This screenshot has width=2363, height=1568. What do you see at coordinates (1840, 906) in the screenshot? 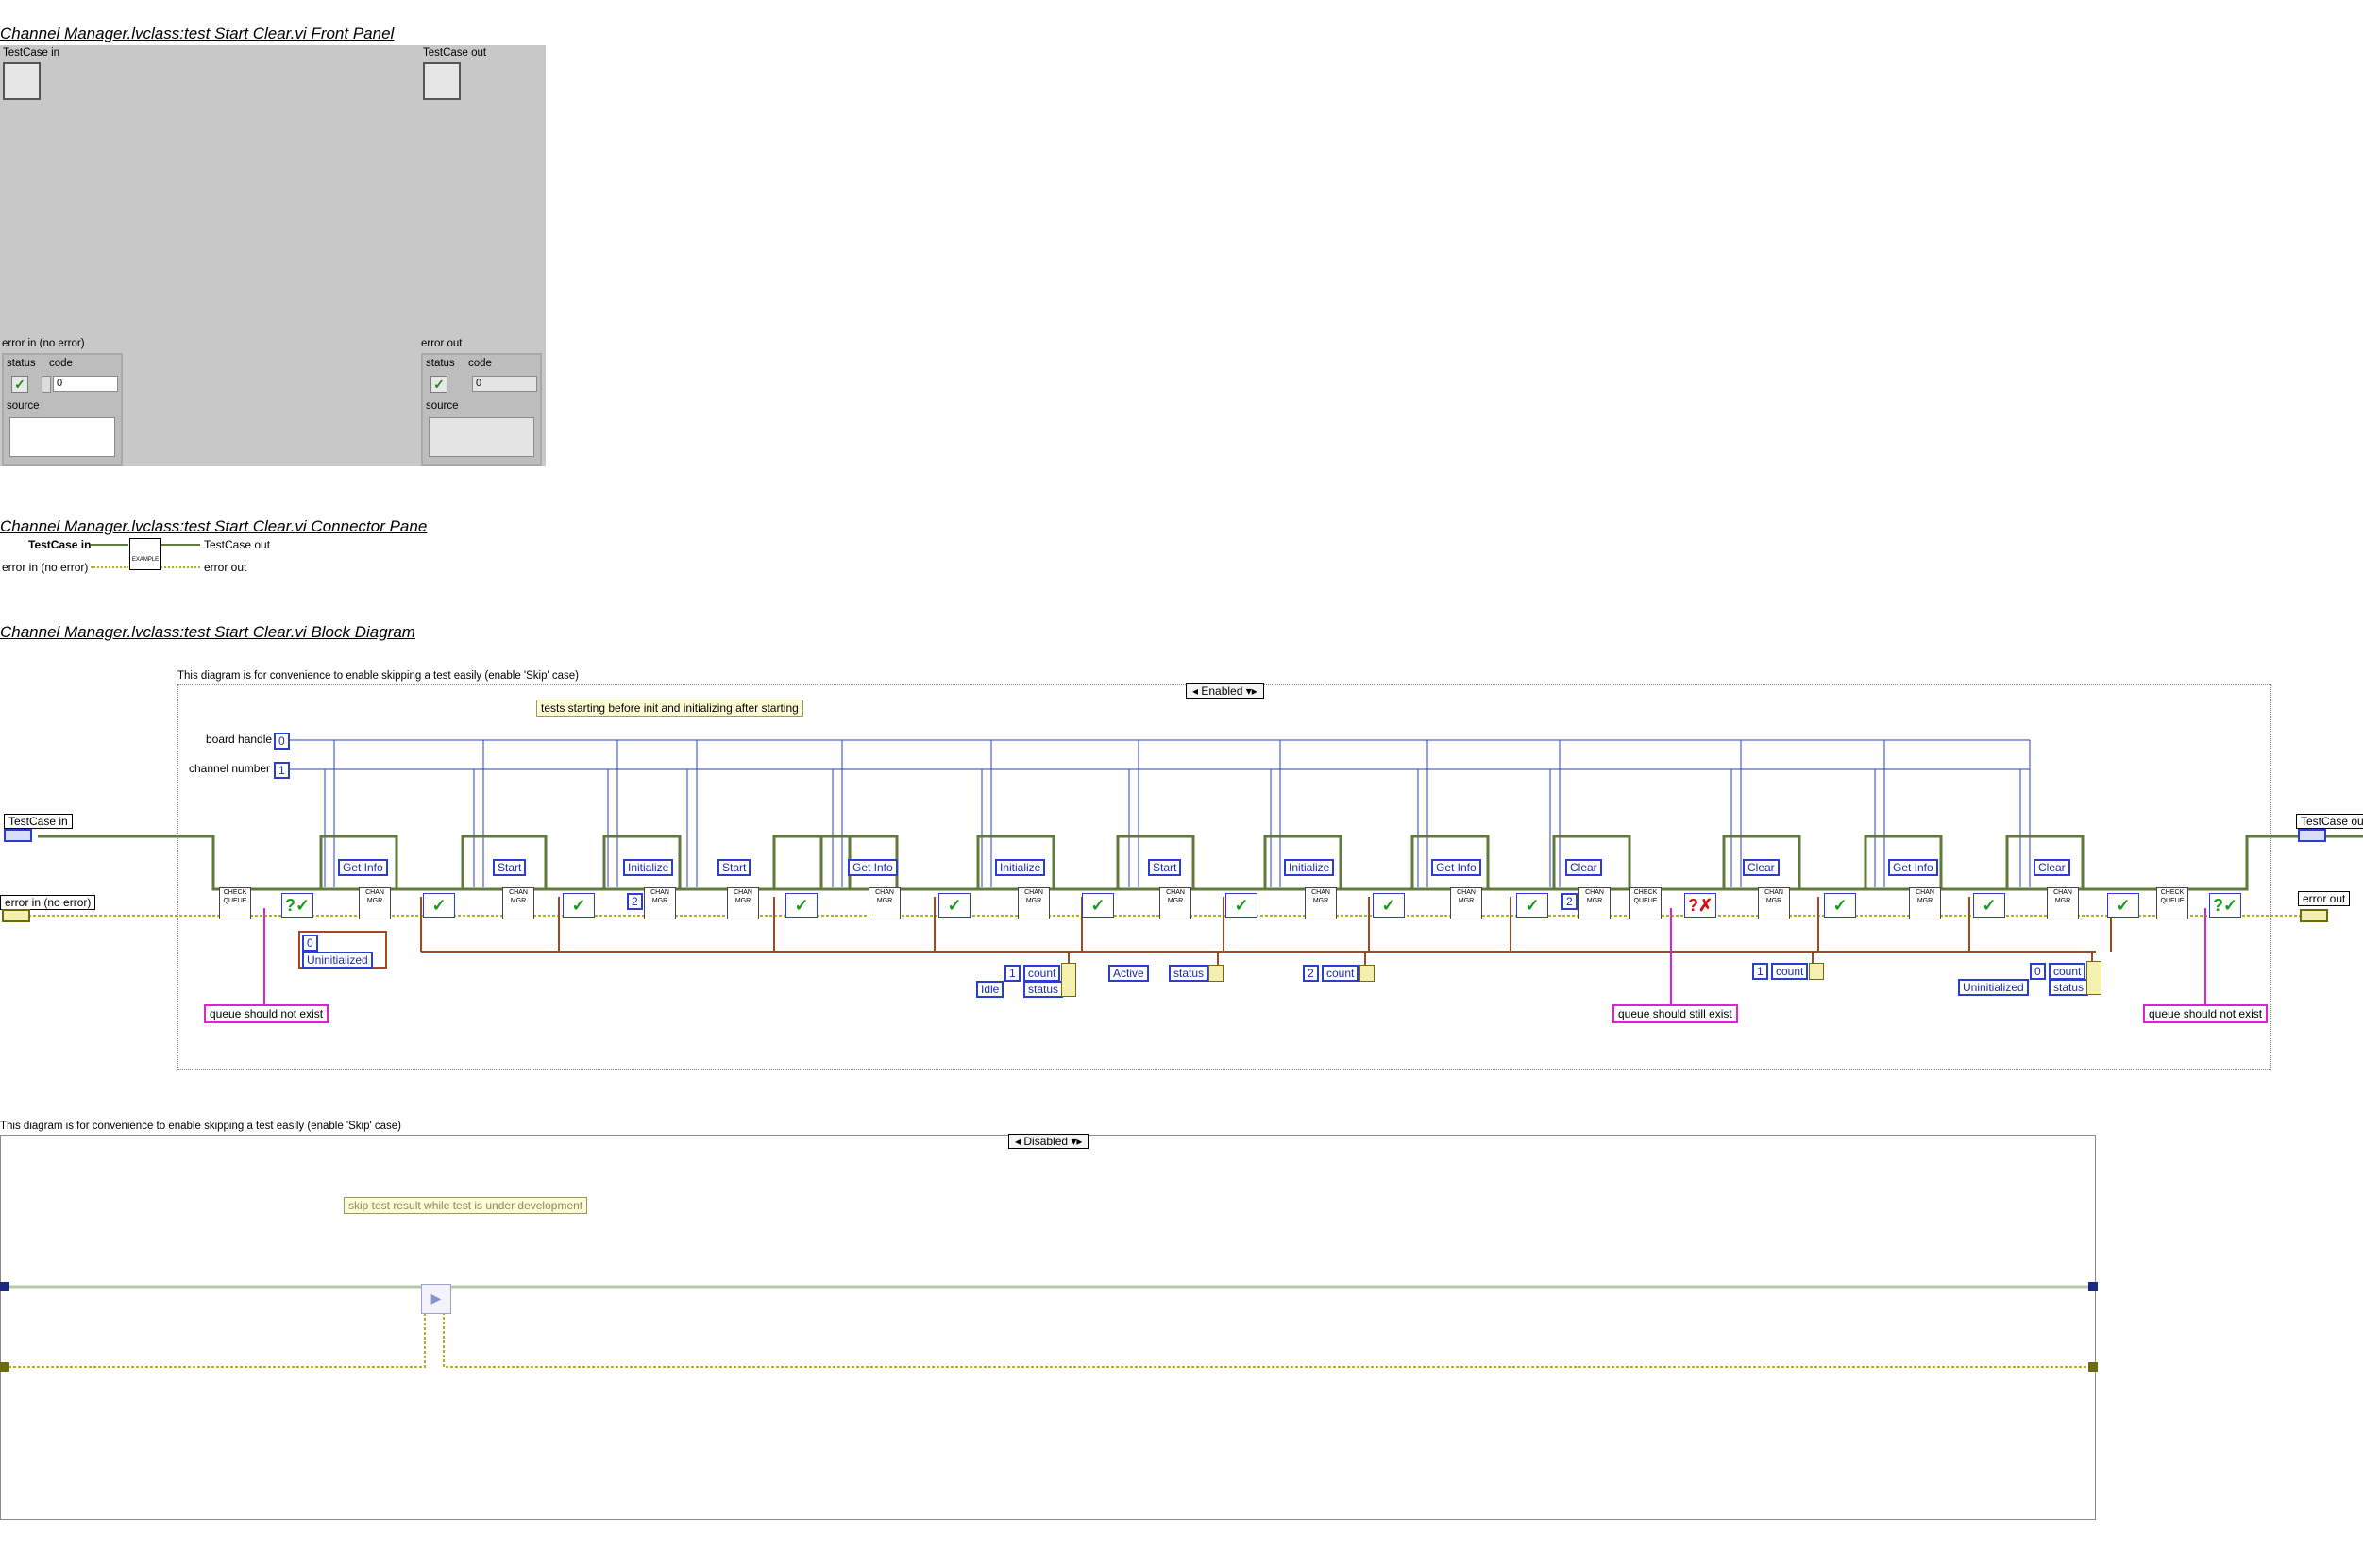
I see `equals-check-9: ✓` at bounding box center [1840, 906].